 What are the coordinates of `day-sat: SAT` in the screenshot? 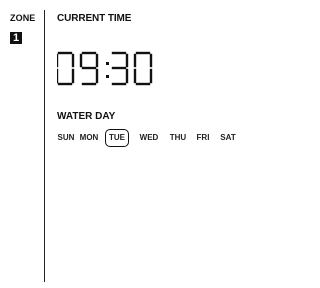 It's located at (228, 138).